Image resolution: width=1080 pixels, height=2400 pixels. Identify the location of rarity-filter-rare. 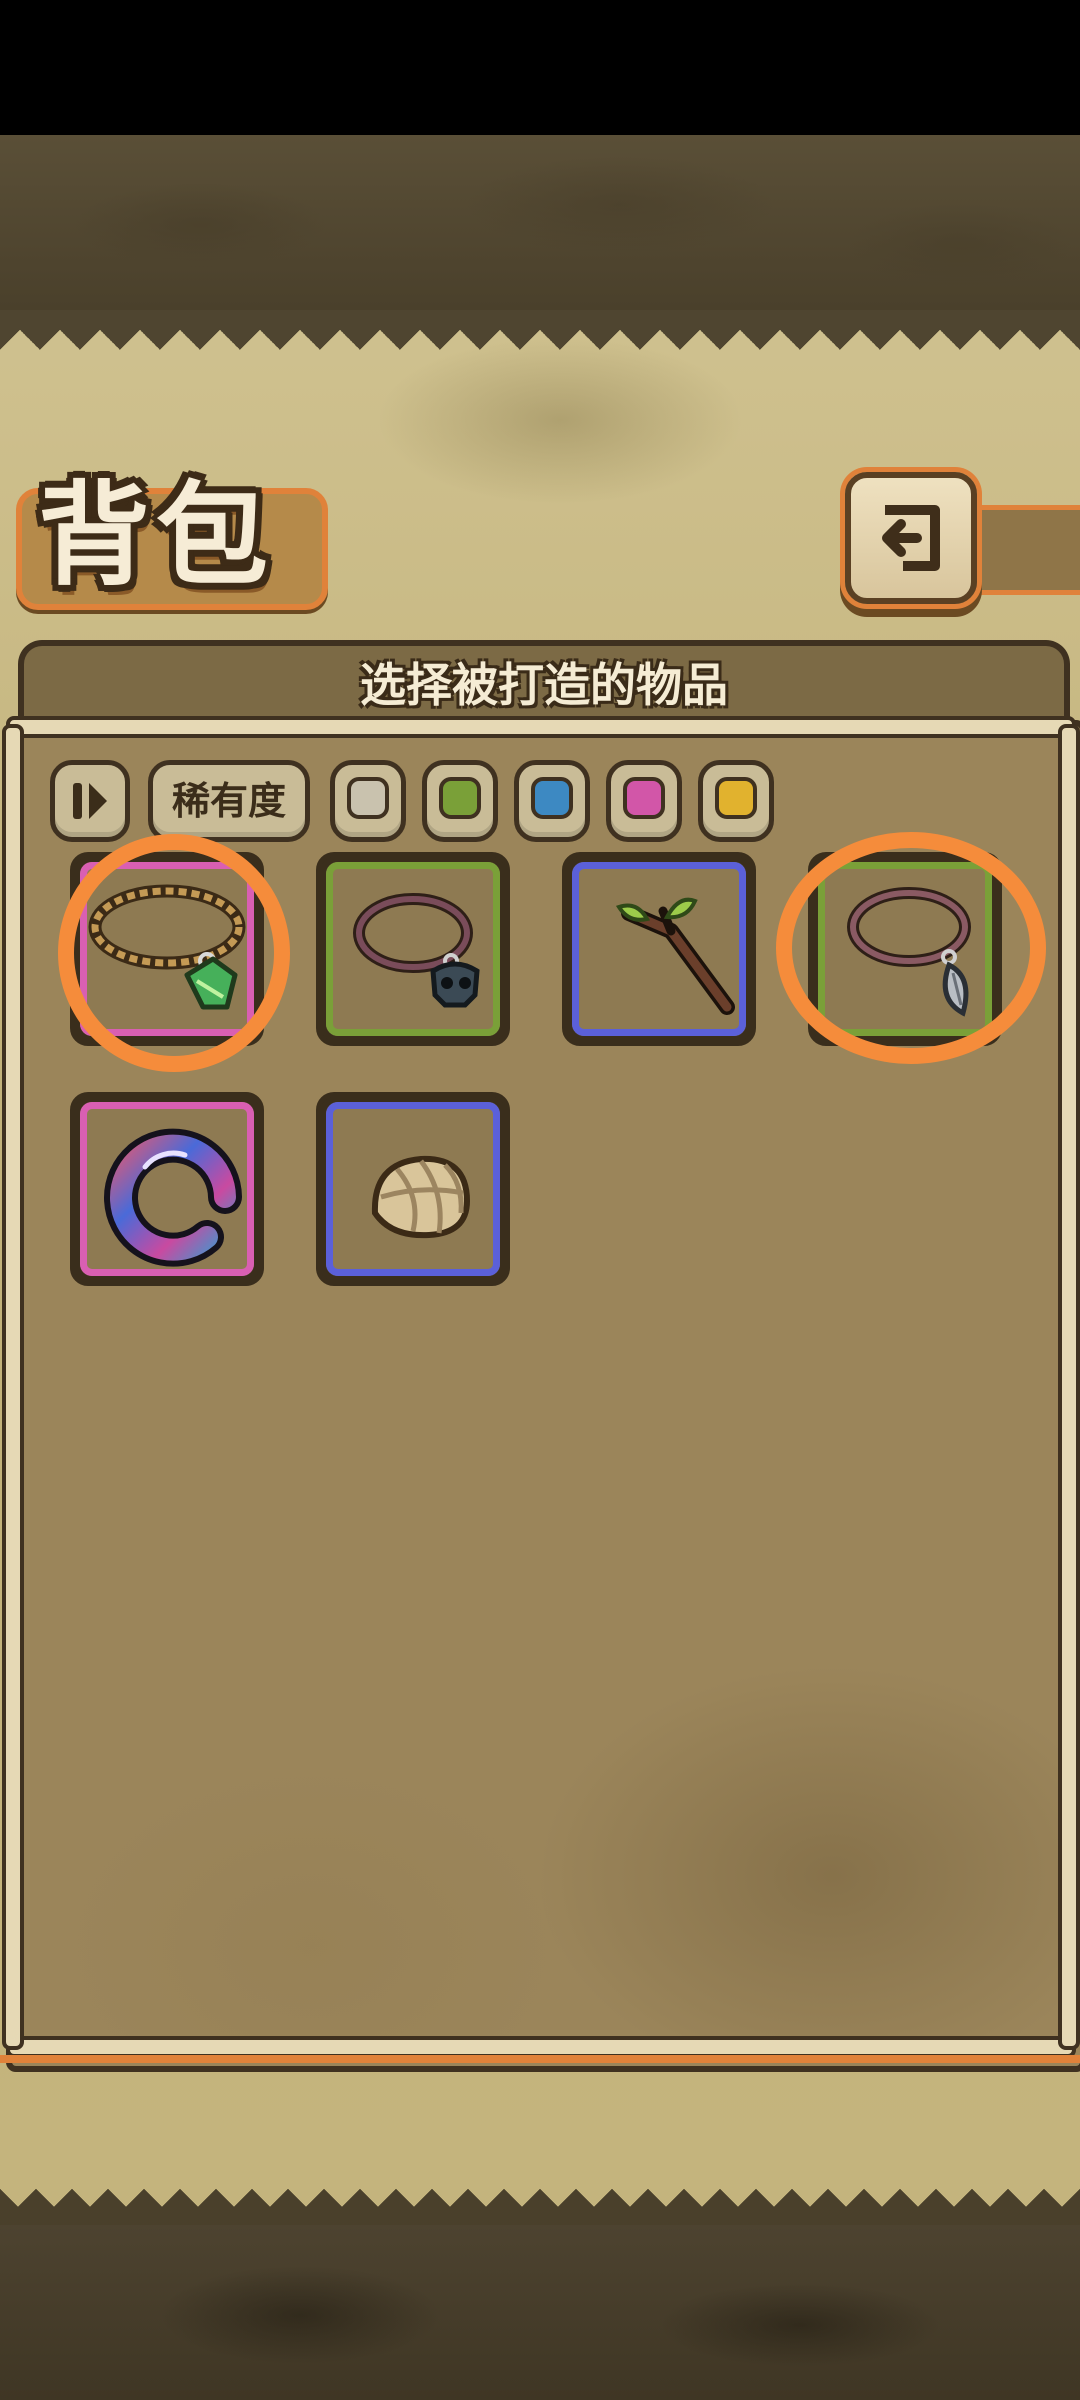
(552, 801).